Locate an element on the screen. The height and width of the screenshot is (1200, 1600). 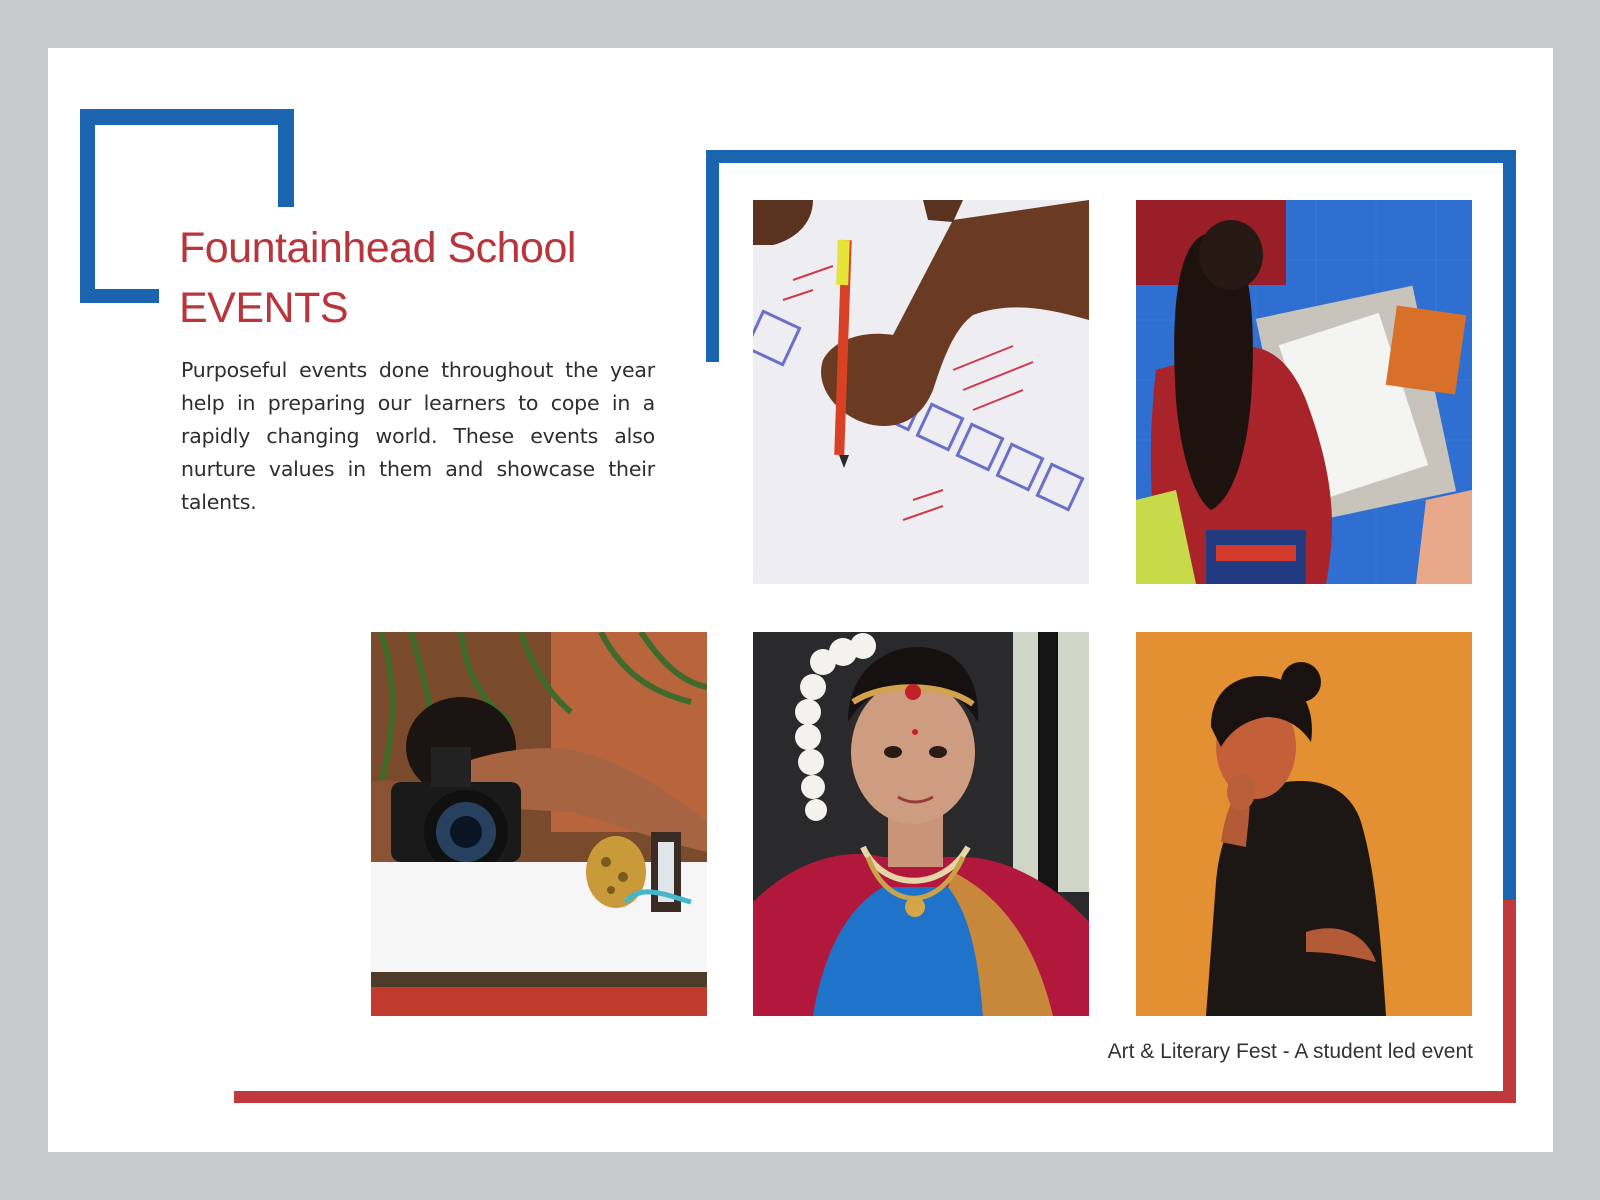
corner-bracket-decoration is located at coordinates (119, 206).